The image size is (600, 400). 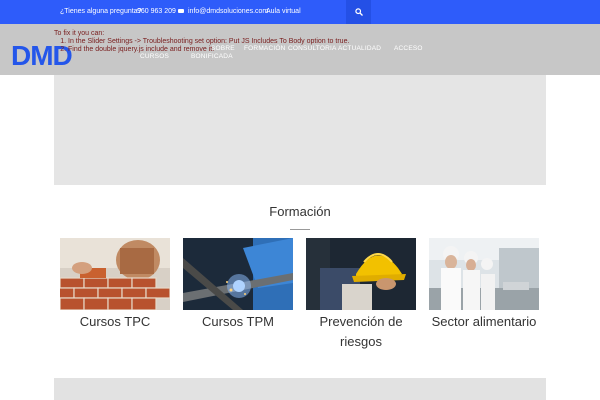 What do you see at coordinates (238, 321) in the screenshot?
I see `card-label: Cursos TPM` at bounding box center [238, 321].